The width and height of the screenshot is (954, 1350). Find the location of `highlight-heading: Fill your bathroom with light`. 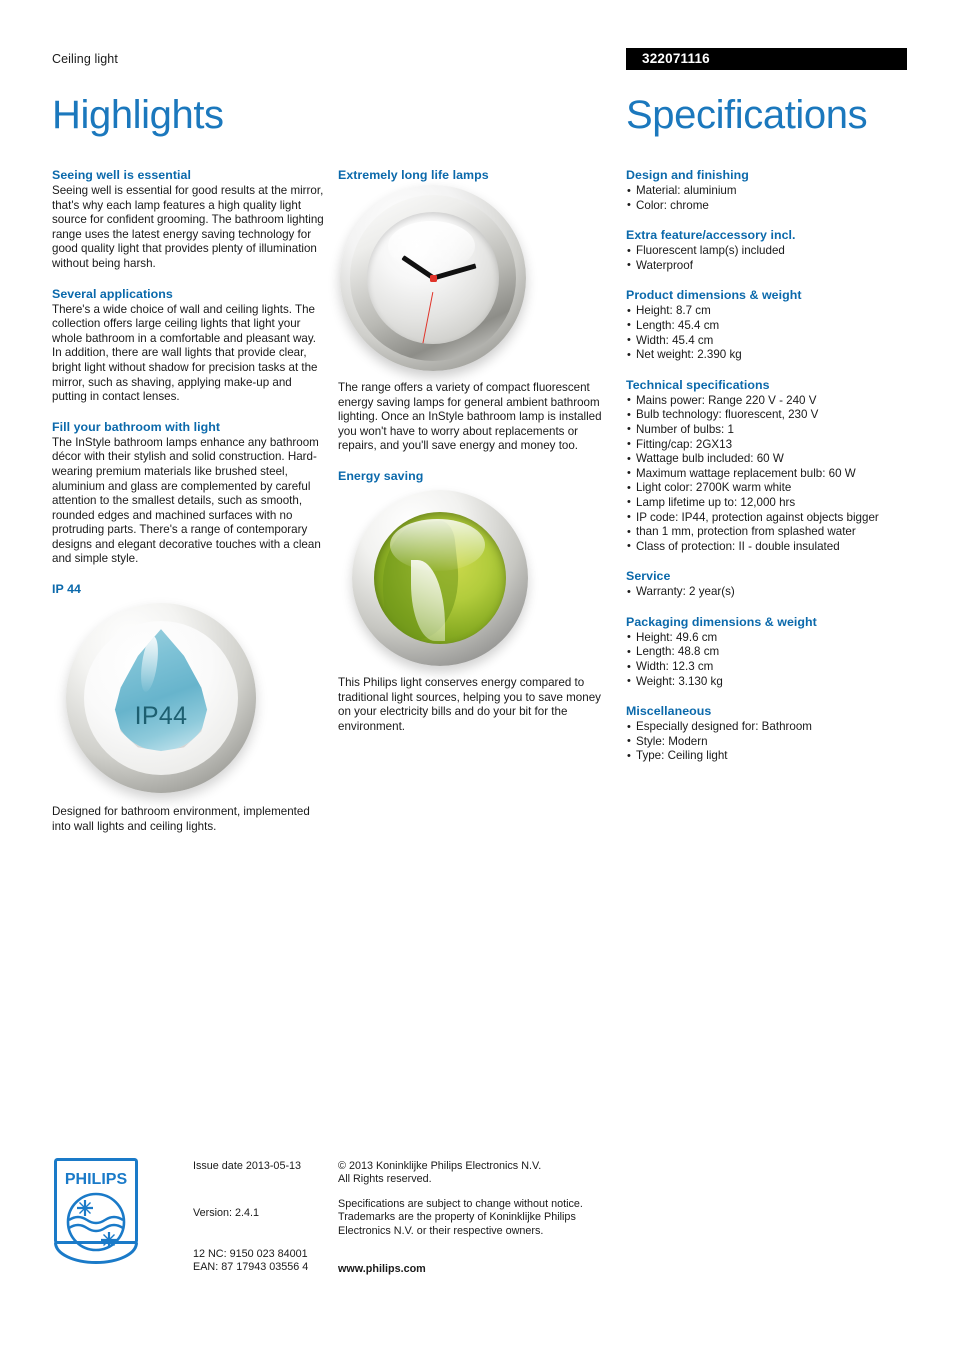

highlight-heading: Fill your bathroom with light is located at coordinates (136, 426).